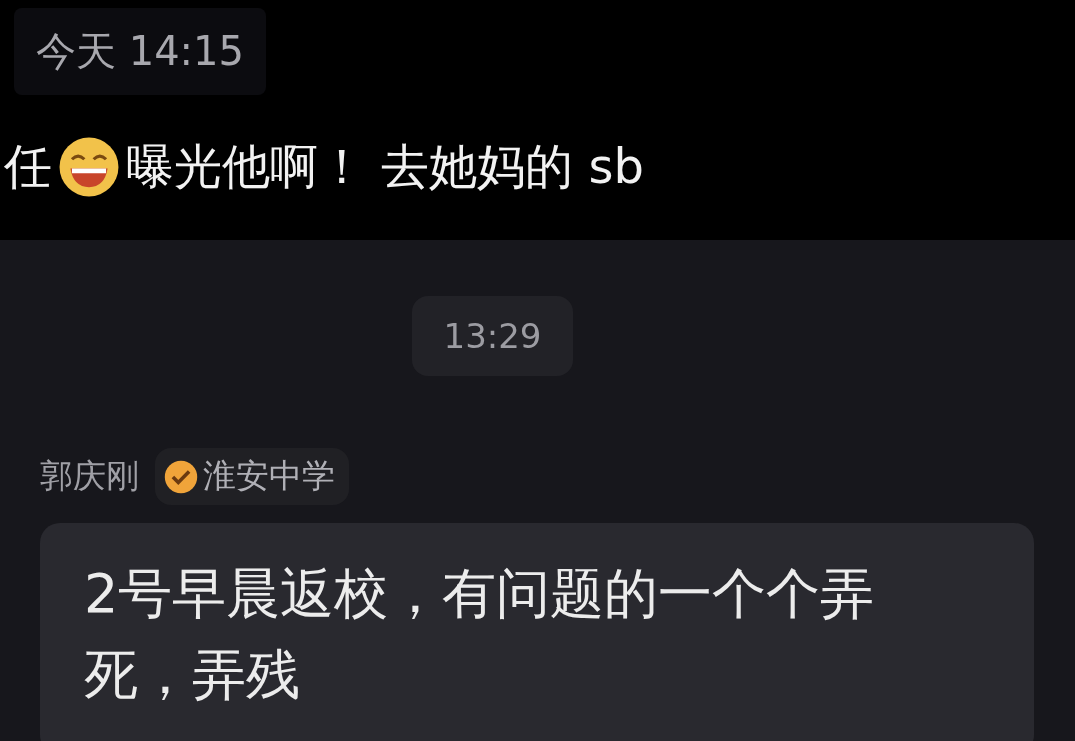  Describe the element at coordinates (140, 51) in the screenshot. I see `timestamp: 今天 14:15` at that location.